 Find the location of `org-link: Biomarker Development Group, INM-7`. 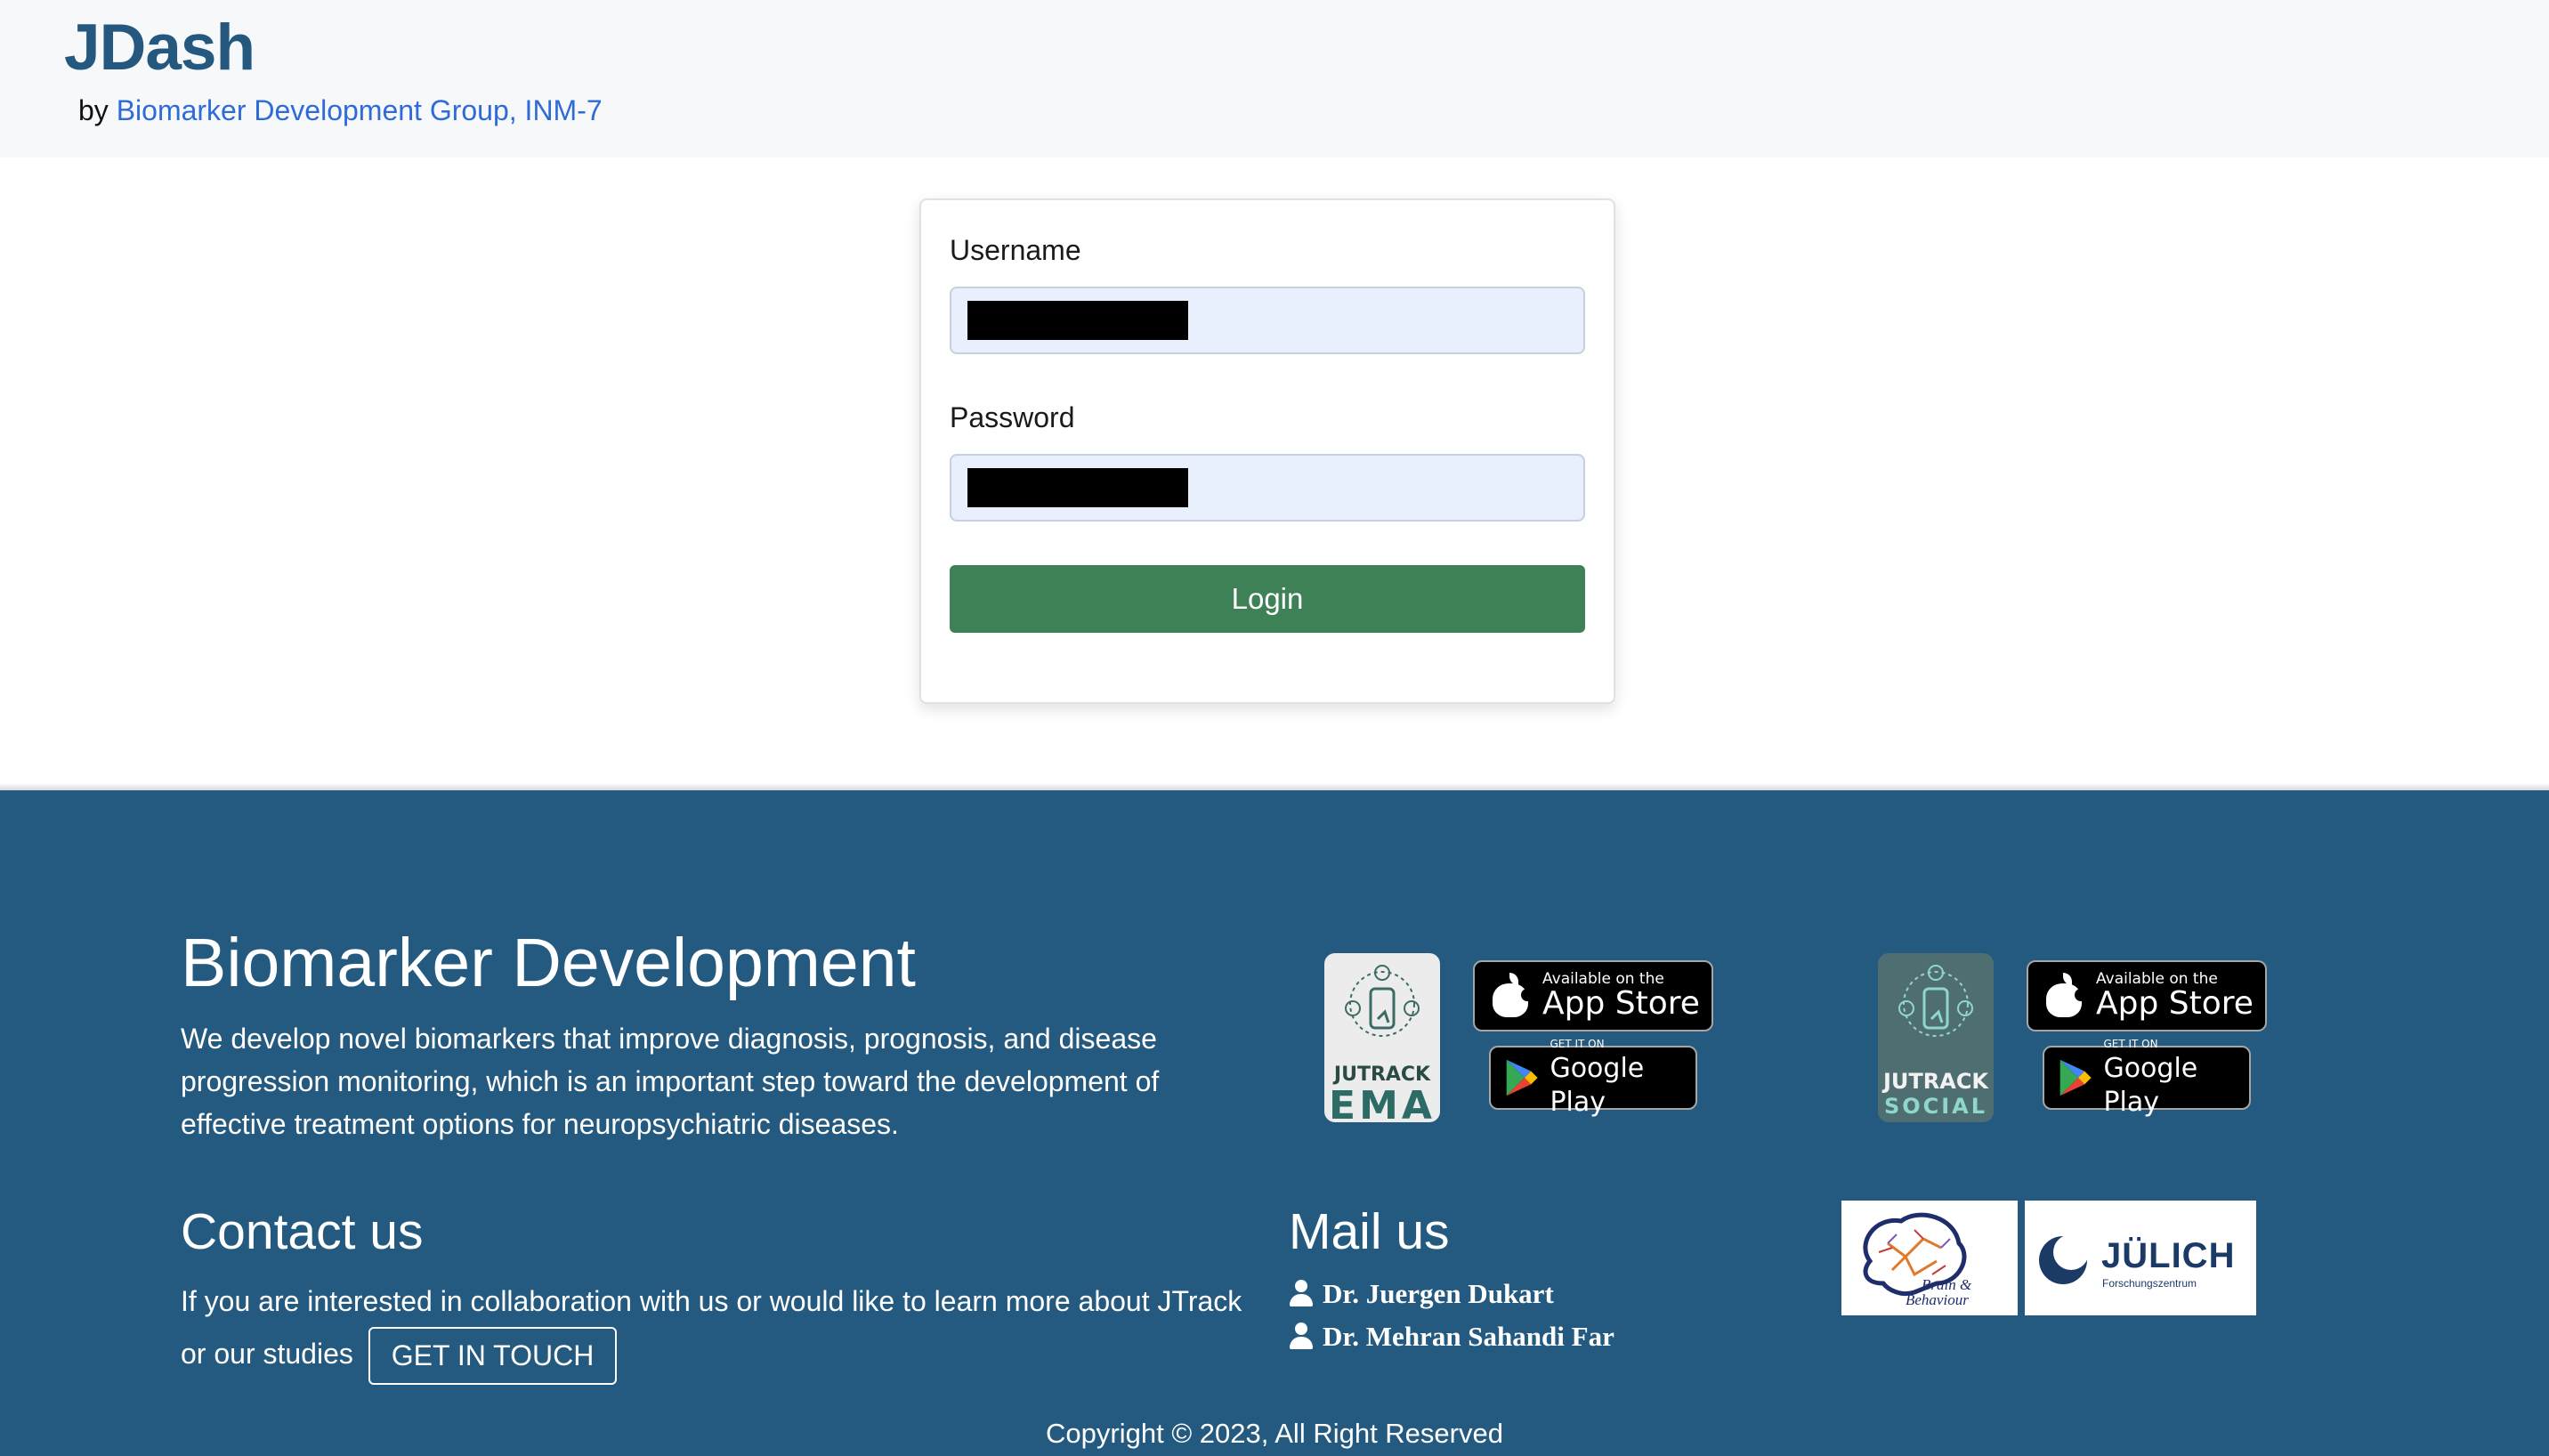

org-link: Biomarker Development Group, INM-7 is located at coordinates (360, 110).